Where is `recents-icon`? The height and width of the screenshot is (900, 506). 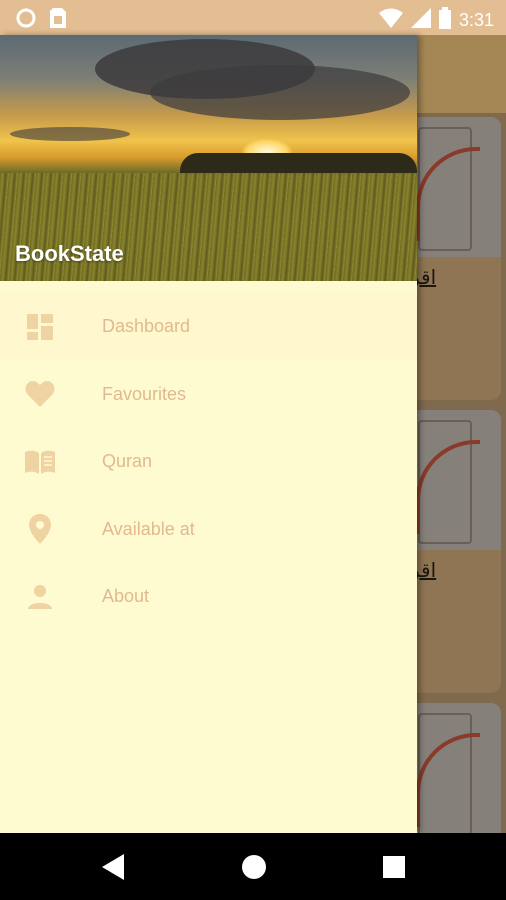
recents-icon is located at coordinates (394, 867).